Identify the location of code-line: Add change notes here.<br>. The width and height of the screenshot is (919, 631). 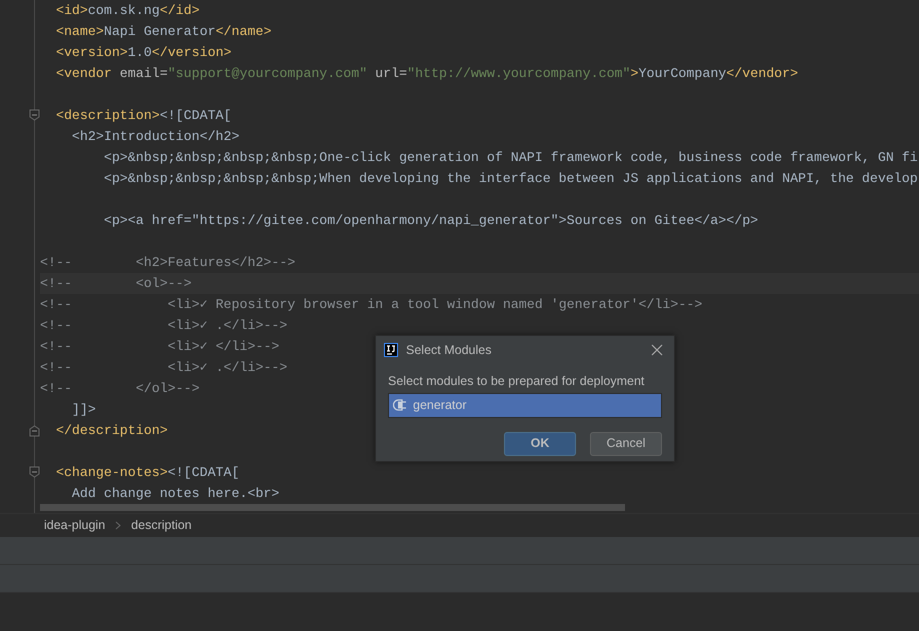
(175, 494).